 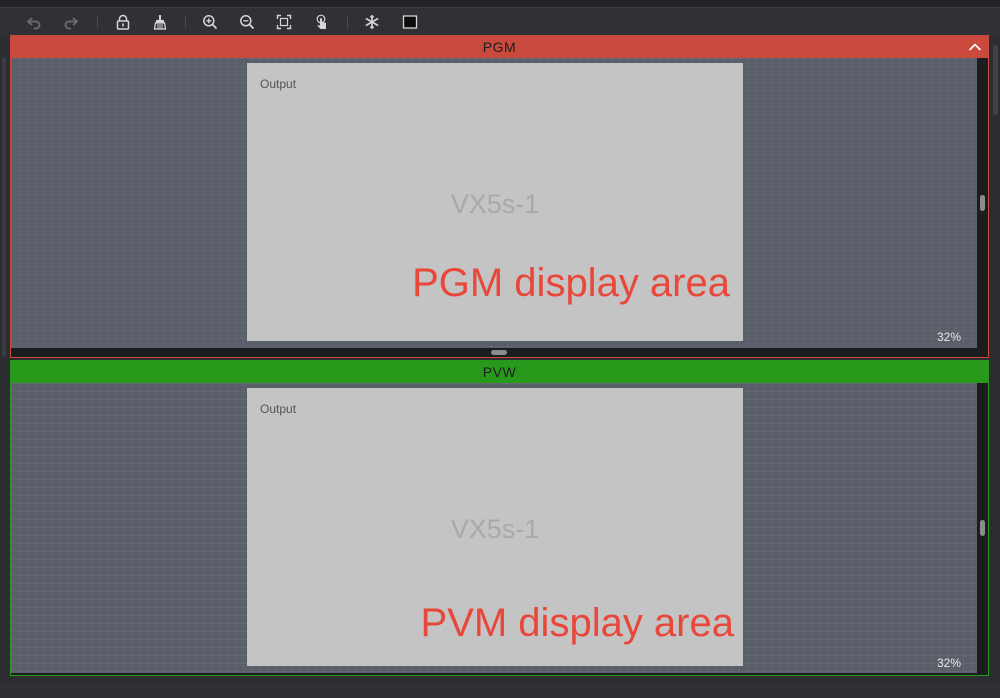 I want to click on zoom-out-icon, so click(x=247, y=22).